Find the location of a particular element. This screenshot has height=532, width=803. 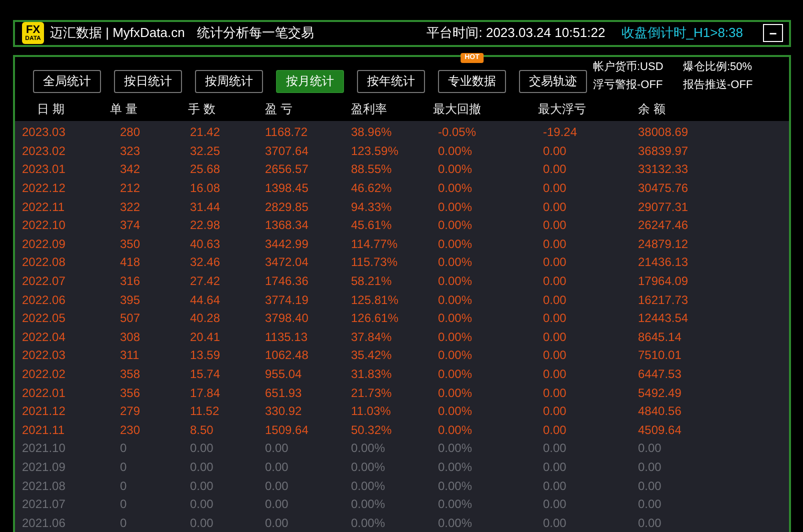

table-cell-text: 955.04 is located at coordinates (283, 373).